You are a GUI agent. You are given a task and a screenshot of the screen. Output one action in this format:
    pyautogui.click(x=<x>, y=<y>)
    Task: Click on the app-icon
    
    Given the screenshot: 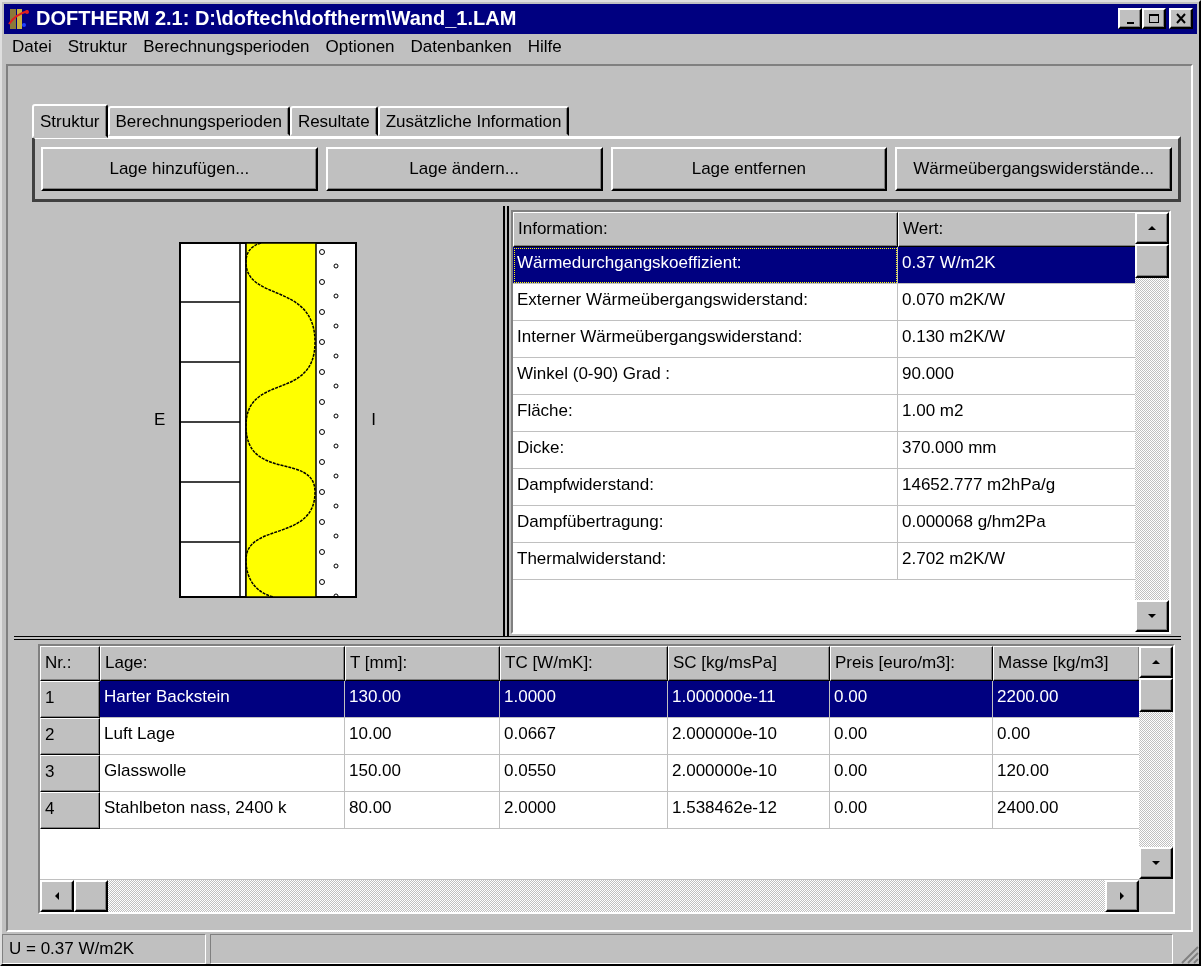 What is the action you would take?
    pyautogui.click(x=19, y=18)
    